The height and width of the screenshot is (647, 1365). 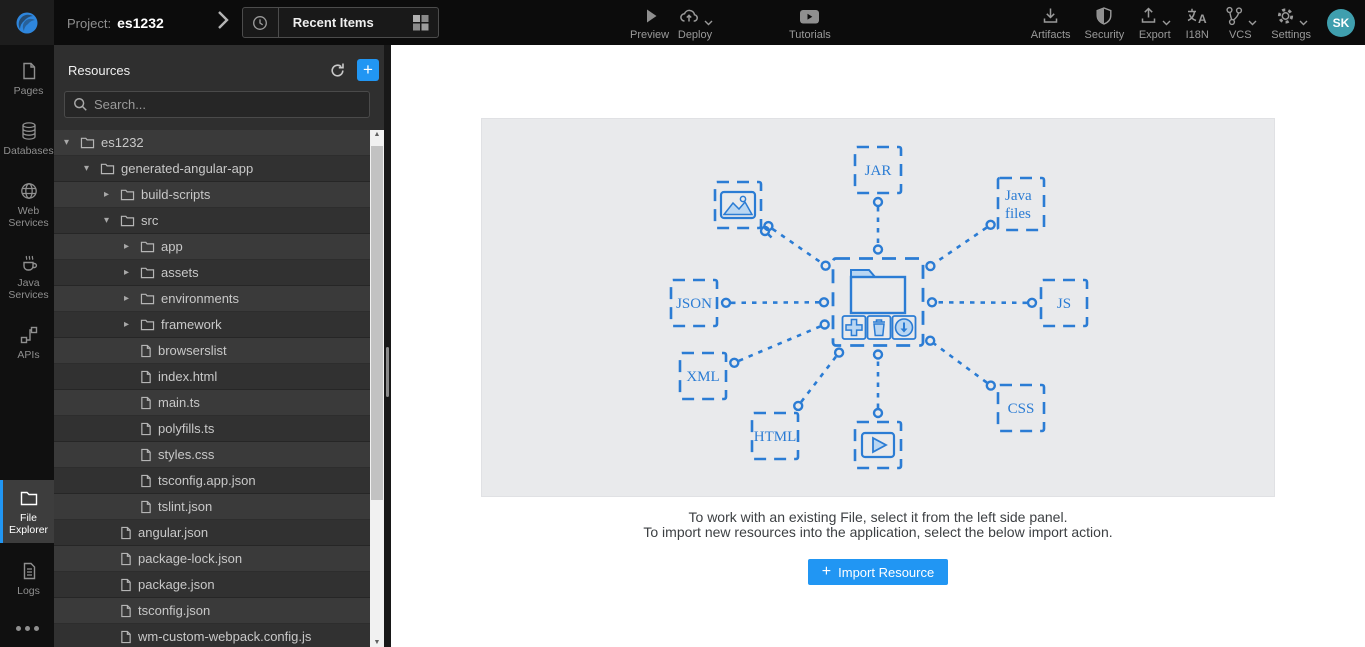 I want to click on chevron-right-icon, so click(x=223, y=22).